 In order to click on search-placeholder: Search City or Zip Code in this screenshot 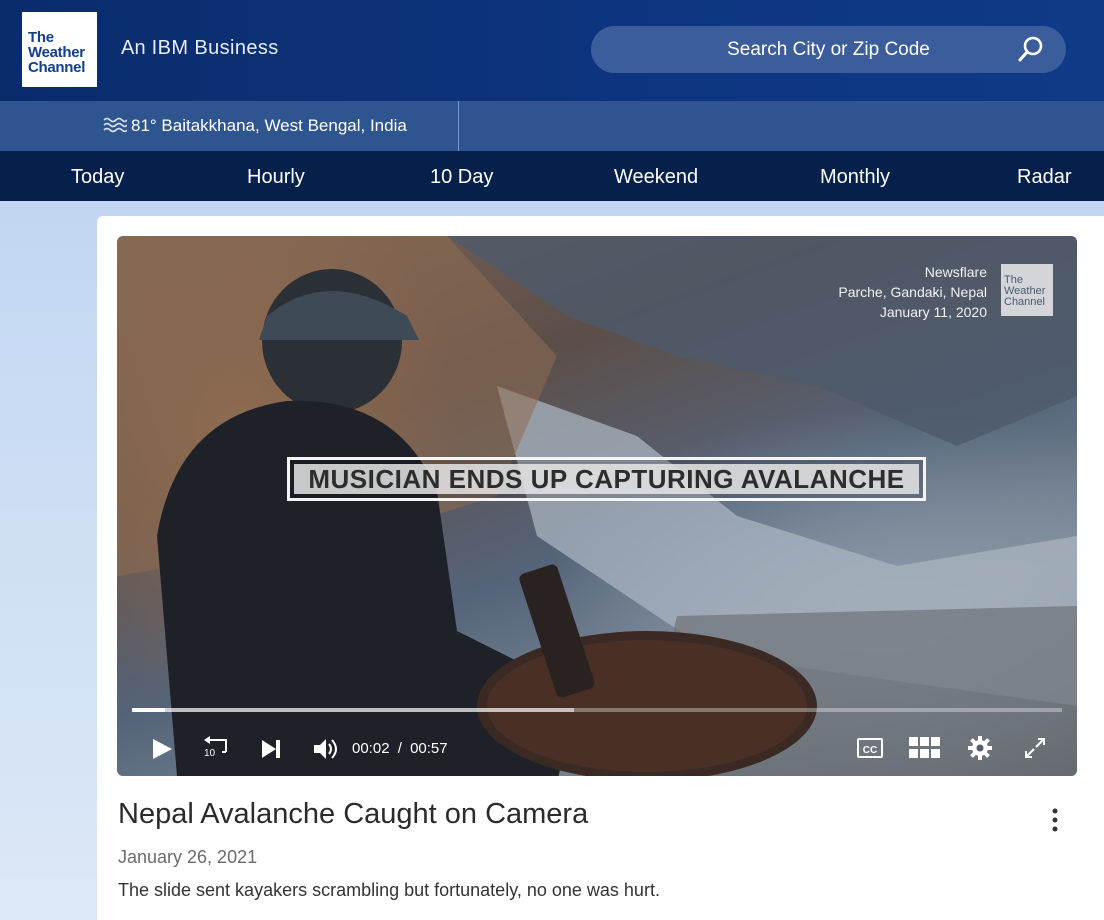, I will do `click(828, 49)`.